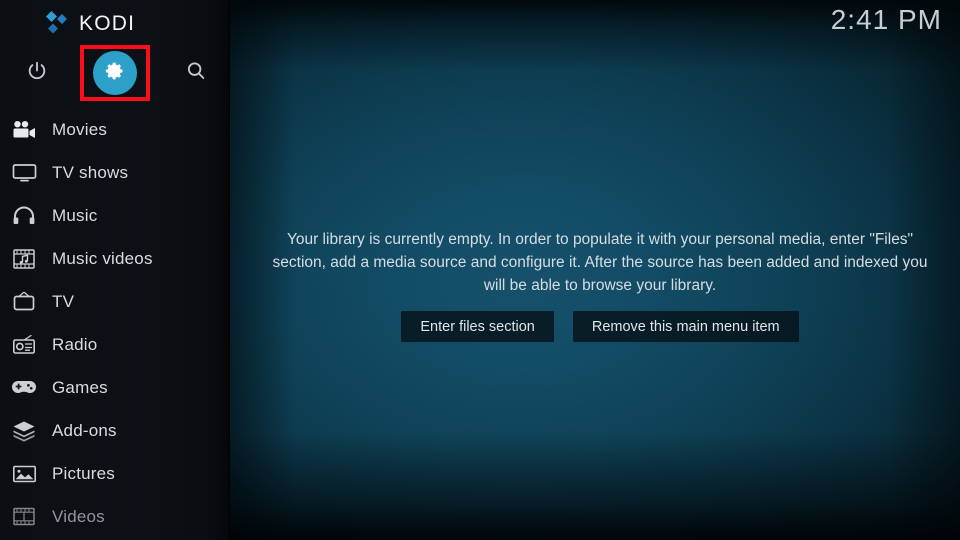  Describe the element at coordinates (24, 387) in the screenshot. I see `gamepad-icon` at that location.